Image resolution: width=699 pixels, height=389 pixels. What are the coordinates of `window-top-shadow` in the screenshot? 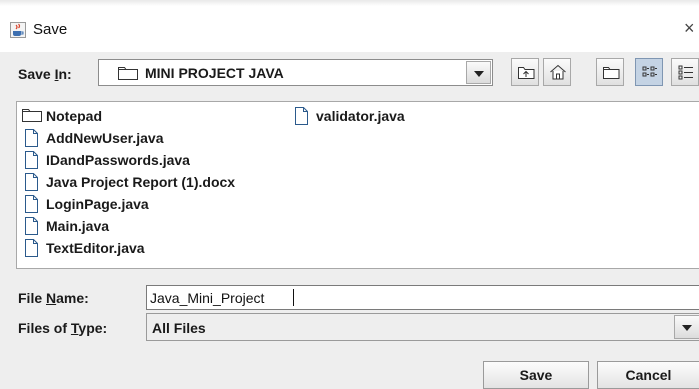 It's located at (349, 3).